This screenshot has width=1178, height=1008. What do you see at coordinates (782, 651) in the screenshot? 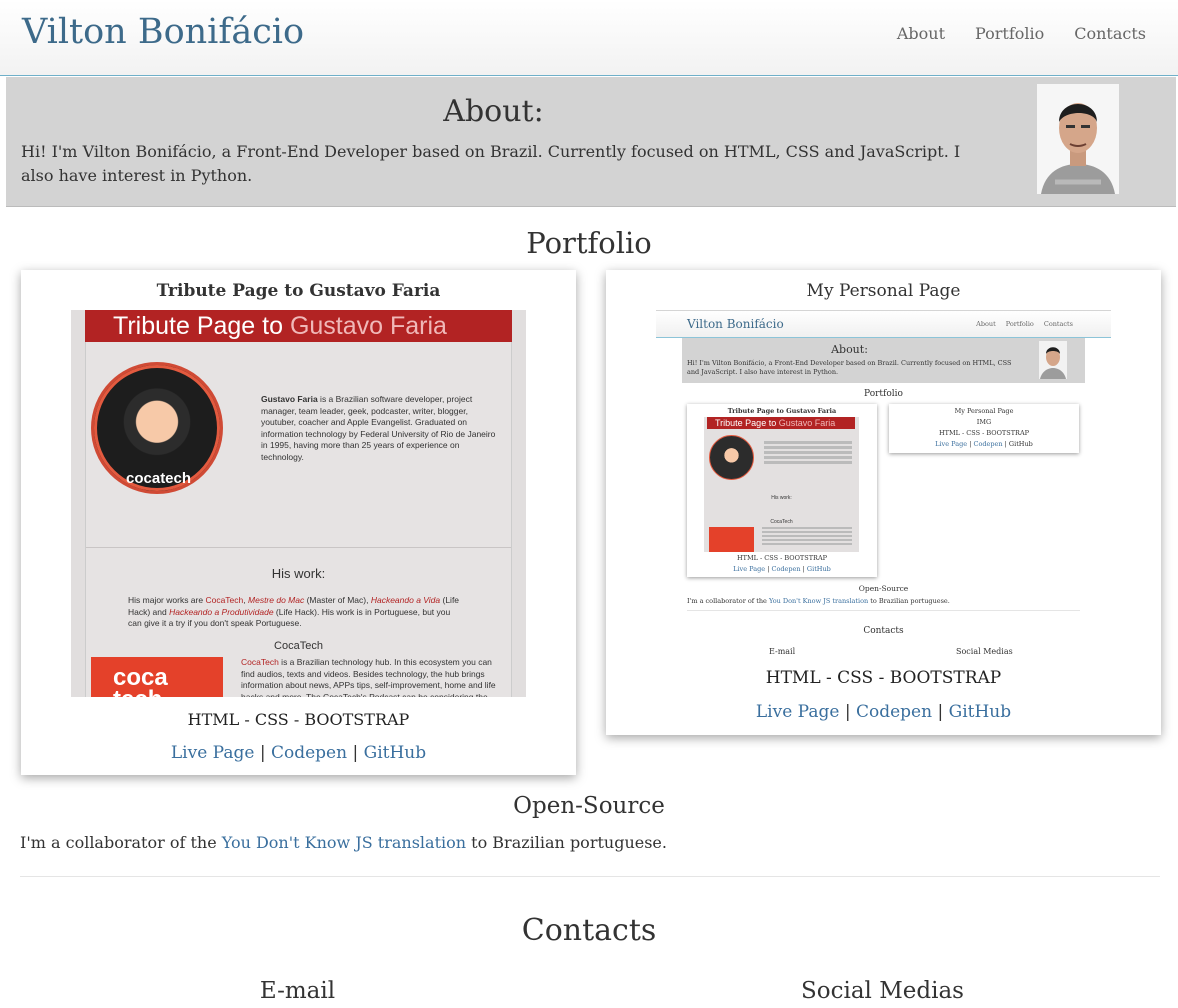
I see `mini-email: E-mail` at bounding box center [782, 651].